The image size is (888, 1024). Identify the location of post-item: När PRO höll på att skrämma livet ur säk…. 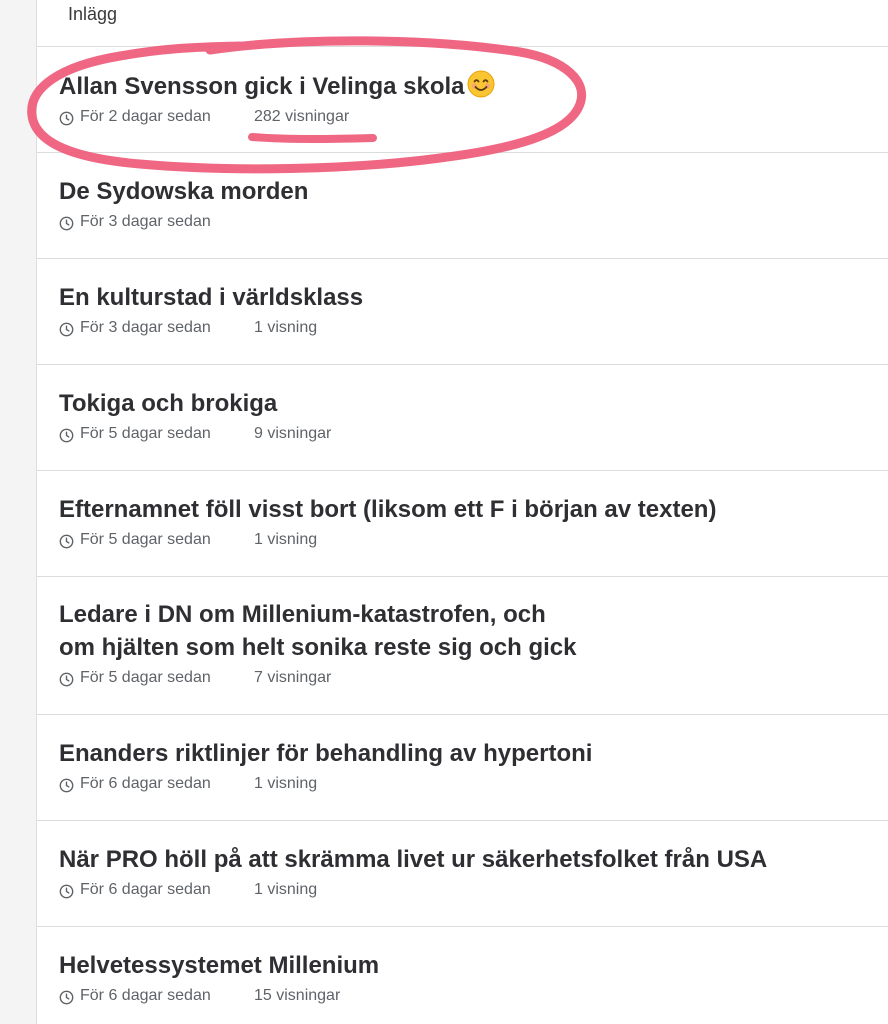
(469, 873).